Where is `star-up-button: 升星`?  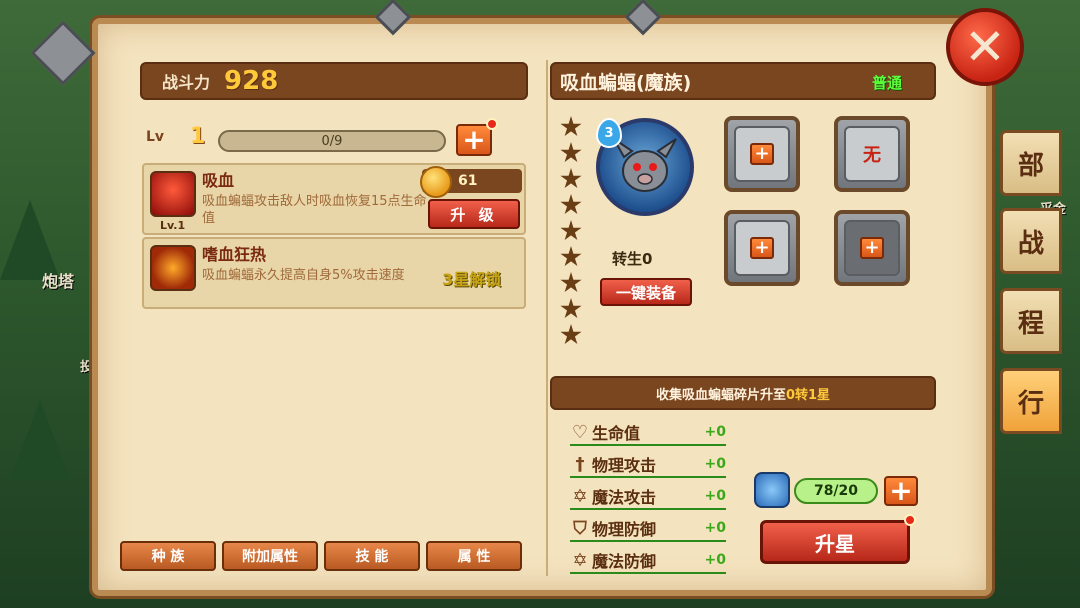
star-up-button: 升星 is located at coordinates (835, 542).